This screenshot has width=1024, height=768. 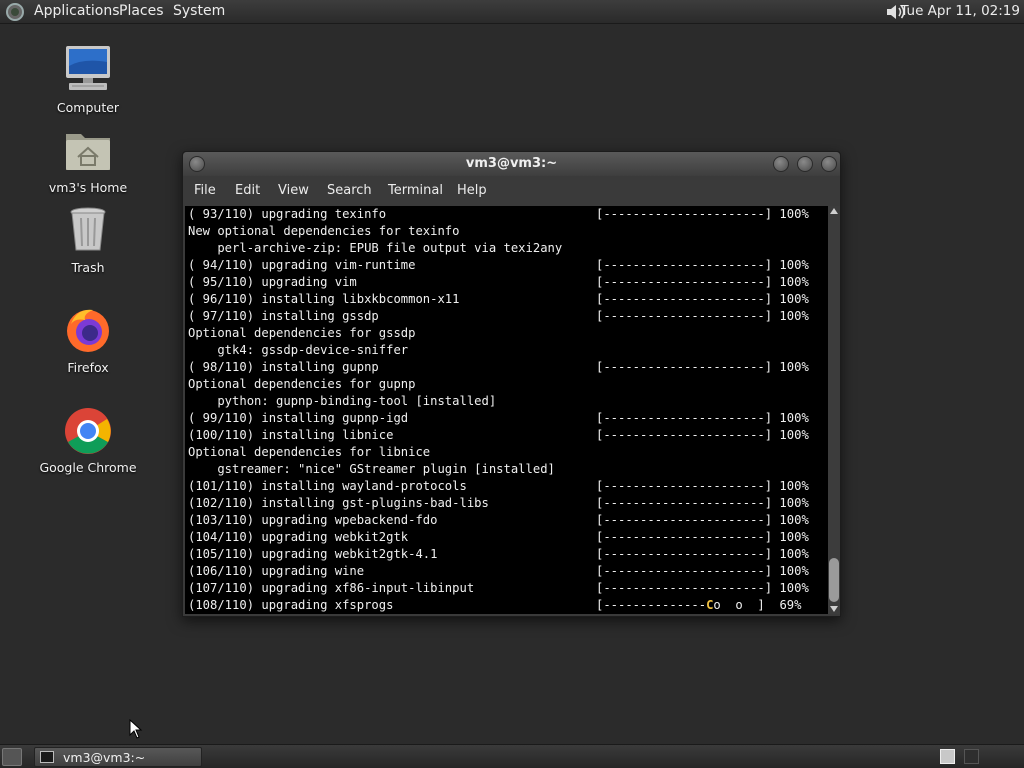 What do you see at coordinates (829, 164) in the screenshot?
I see `close-icon` at bounding box center [829, 164].